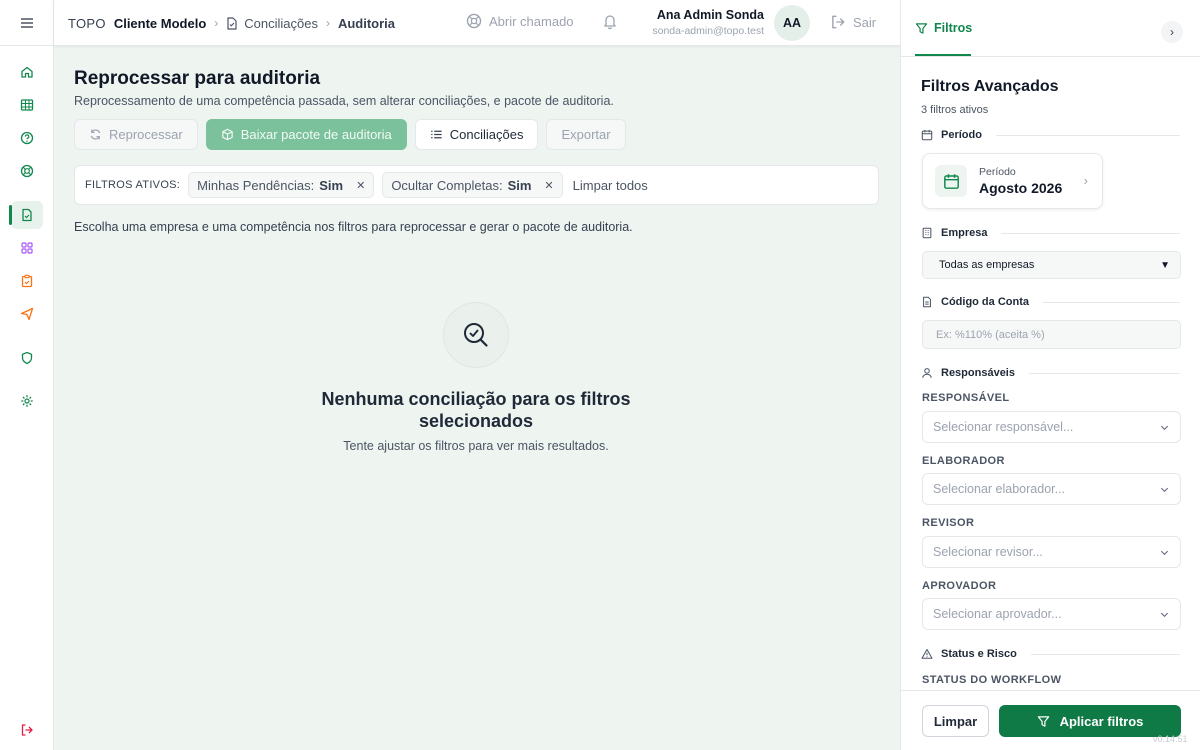  Describe the element at coordinates (1021, 188) in the screenshot. I see `period-value: Agosto 2026` at that location.